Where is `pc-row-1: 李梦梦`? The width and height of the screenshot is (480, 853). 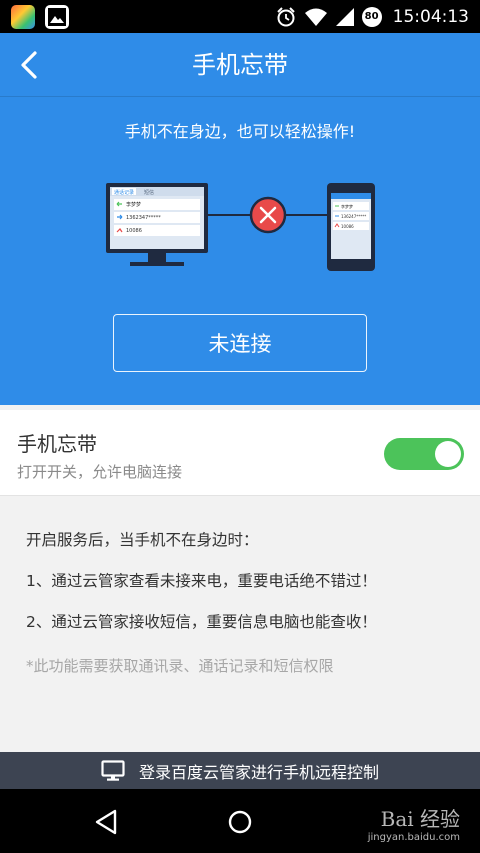 pc-row-1: 李梦梦 is located at coordinates (133, 204).